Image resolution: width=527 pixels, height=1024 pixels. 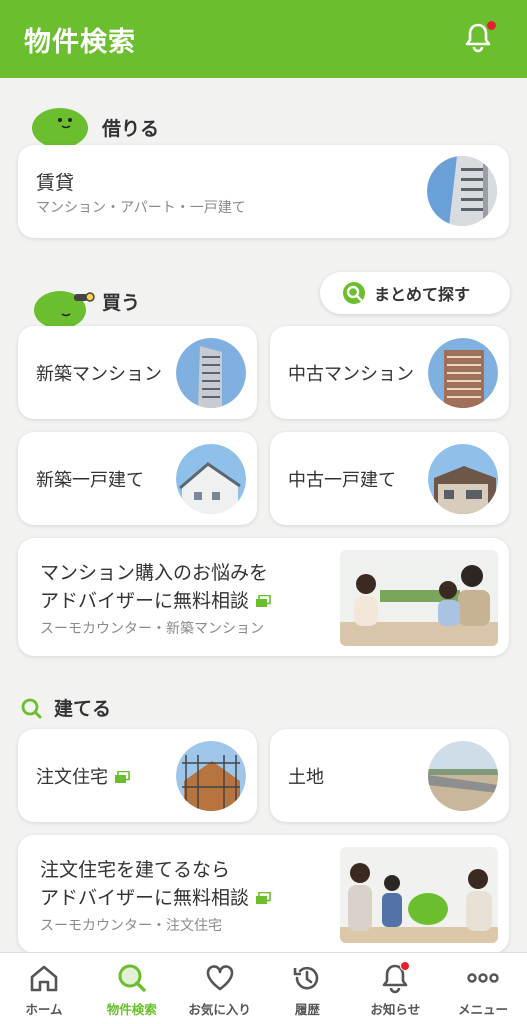 I want to click on notification-button, so click(x=479, y=38).